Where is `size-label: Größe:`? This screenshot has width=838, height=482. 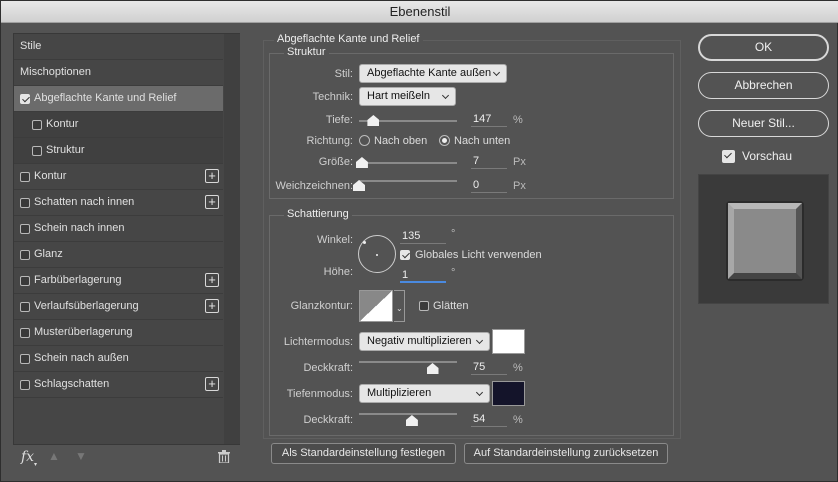 size-label: Größe: is located at coordinates (335, 162).